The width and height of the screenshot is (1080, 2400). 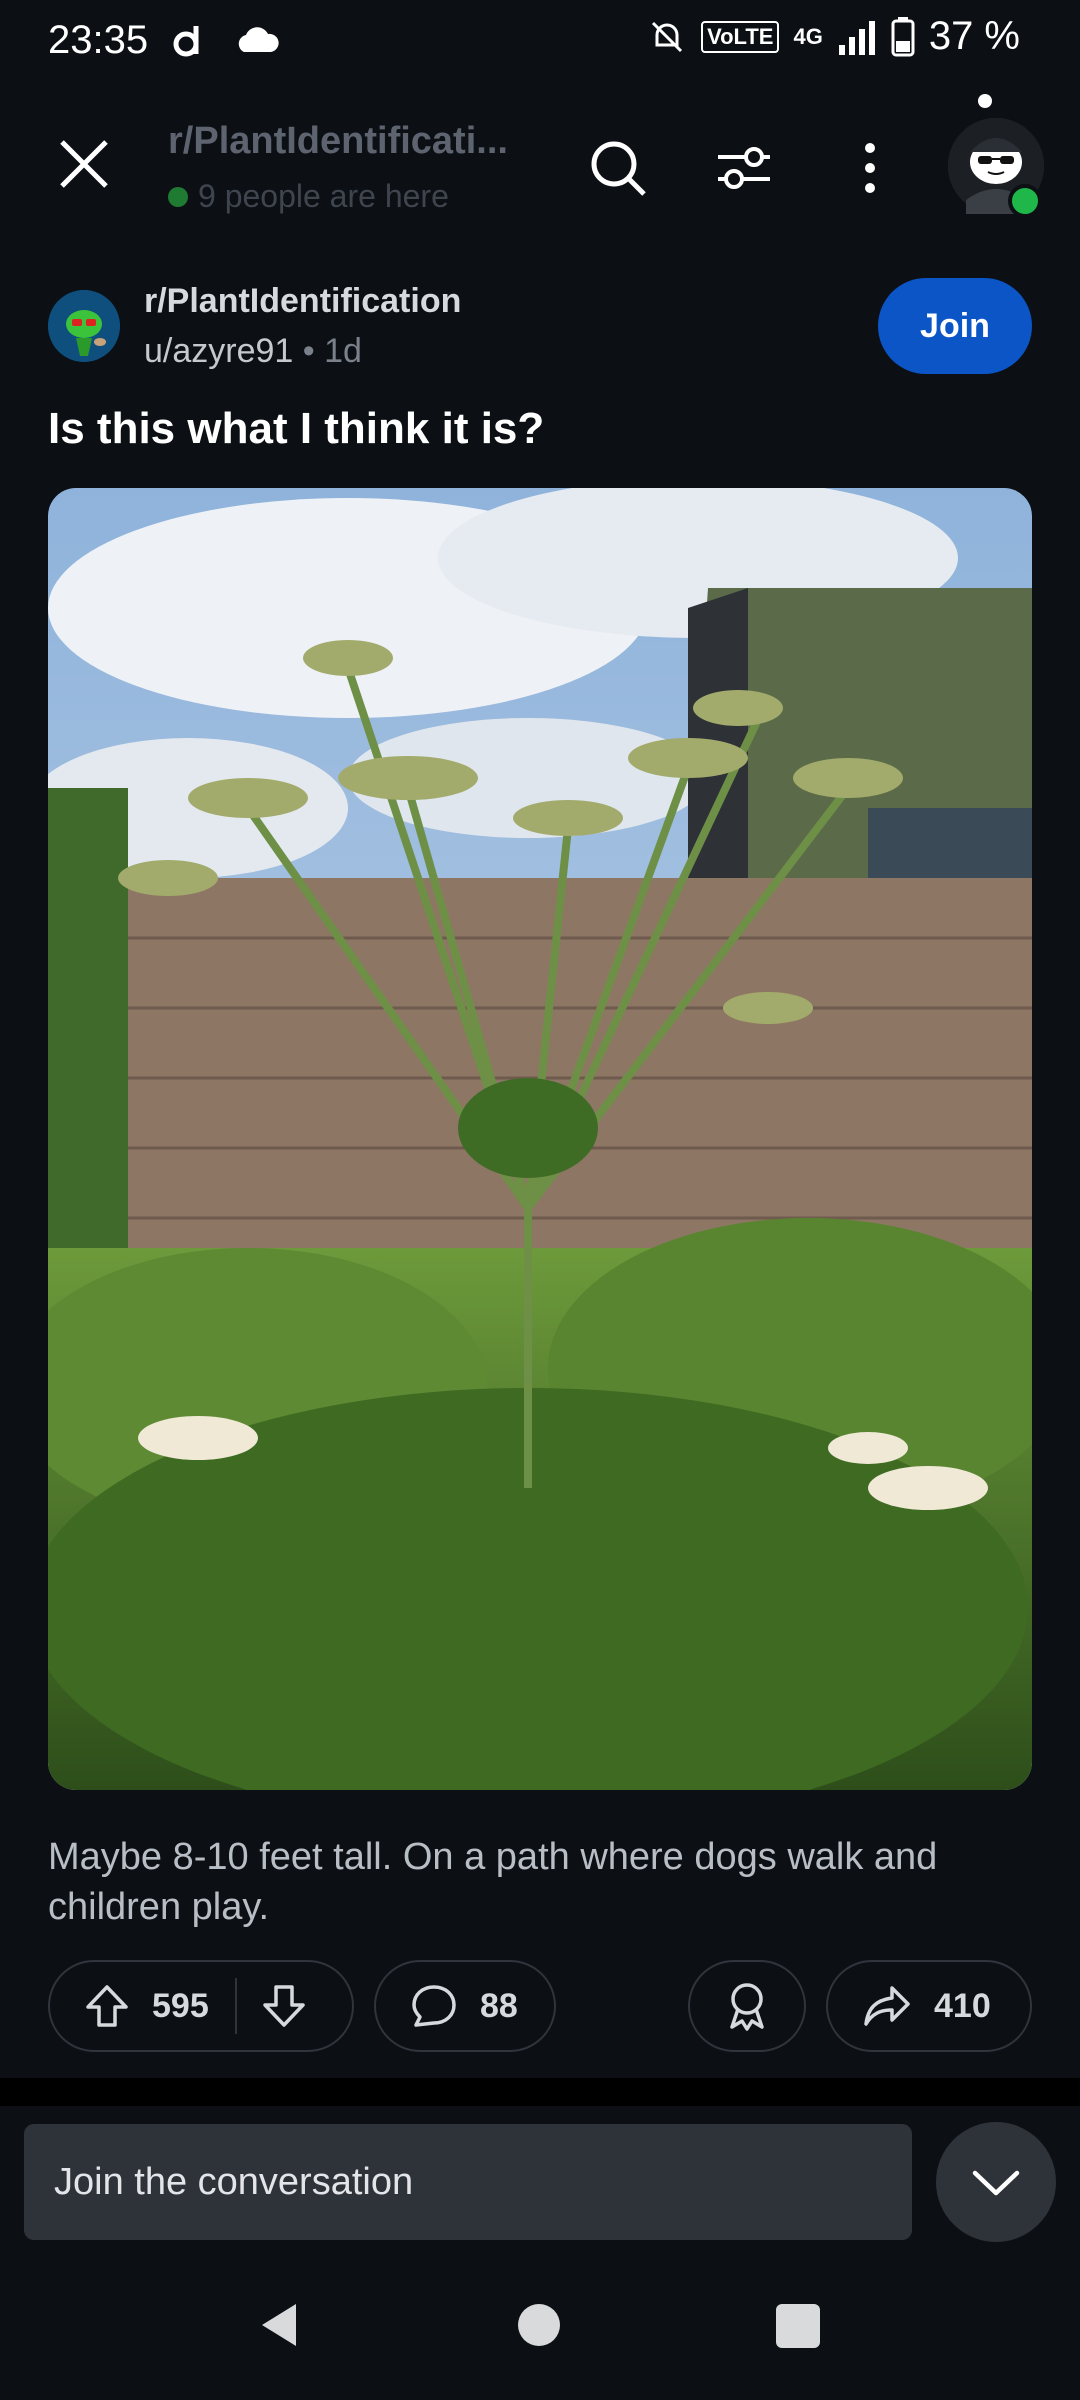 I want to click on back-triangle-icon, so click(x=278, y=2325).